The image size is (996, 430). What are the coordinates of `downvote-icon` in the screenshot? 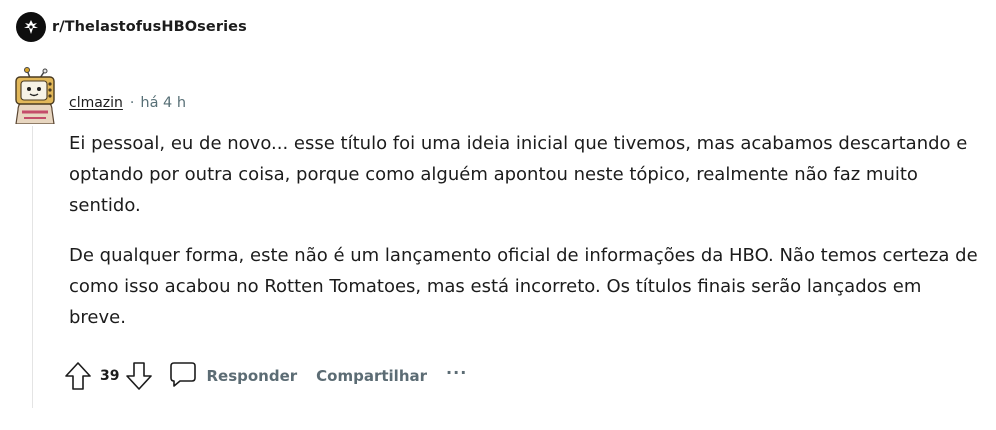 It's located at (139, 376).